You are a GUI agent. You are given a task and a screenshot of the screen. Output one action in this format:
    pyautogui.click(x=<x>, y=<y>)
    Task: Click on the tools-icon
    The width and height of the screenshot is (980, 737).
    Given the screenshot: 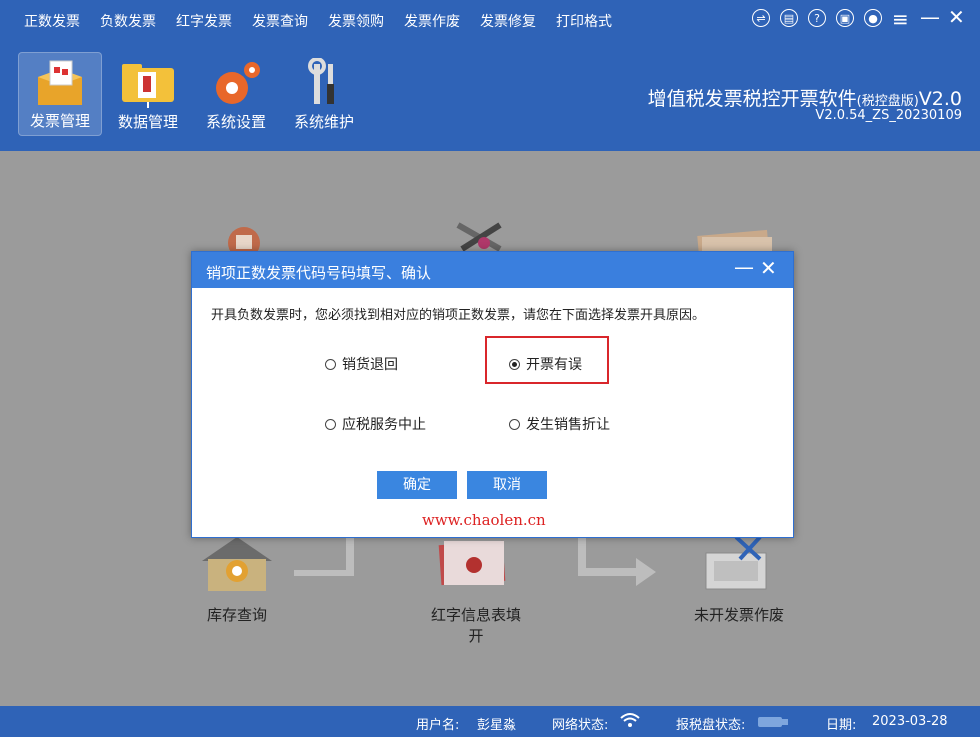 What is the action you would take?
    pyautogui.click(x=324, y=81)
    